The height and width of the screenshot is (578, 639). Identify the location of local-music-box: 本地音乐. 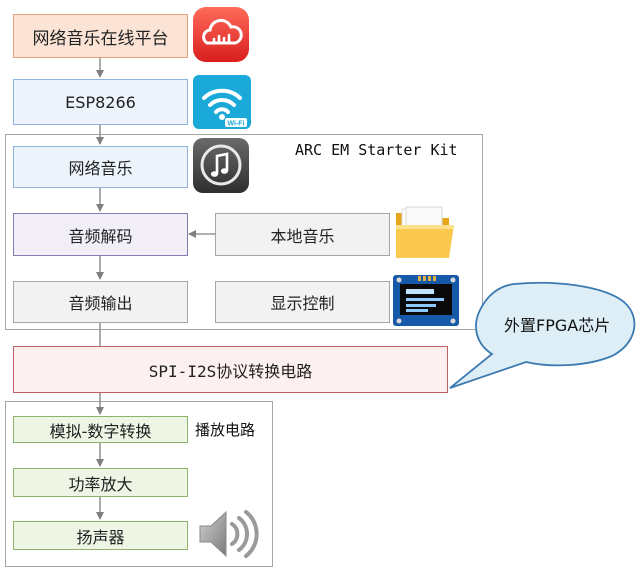
(302, 234).